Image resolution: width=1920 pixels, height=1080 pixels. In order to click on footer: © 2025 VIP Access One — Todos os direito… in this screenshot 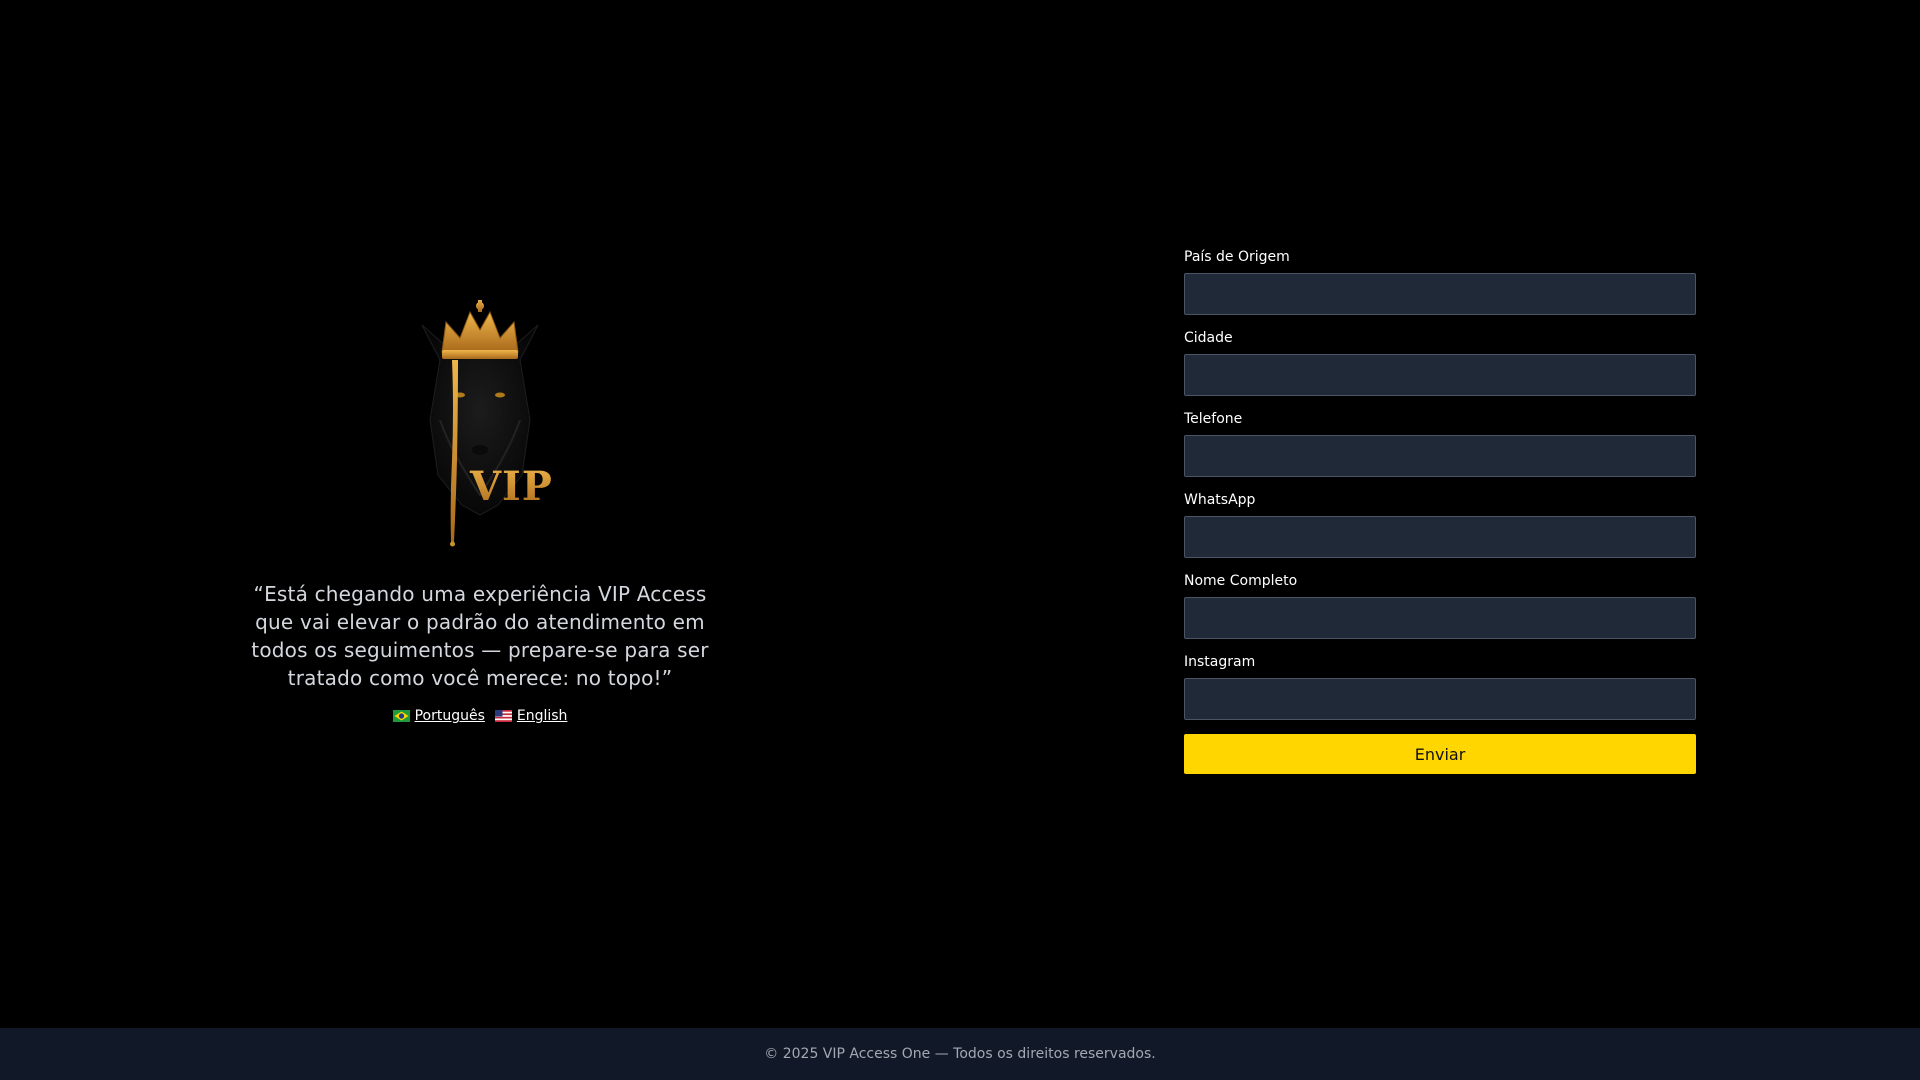, I will do `click(960, 1054)`.